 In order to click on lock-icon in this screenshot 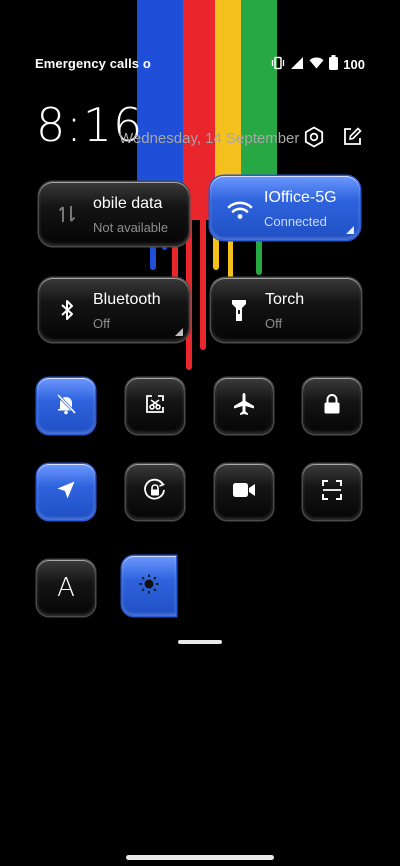, I will do `click(332, 406)`.